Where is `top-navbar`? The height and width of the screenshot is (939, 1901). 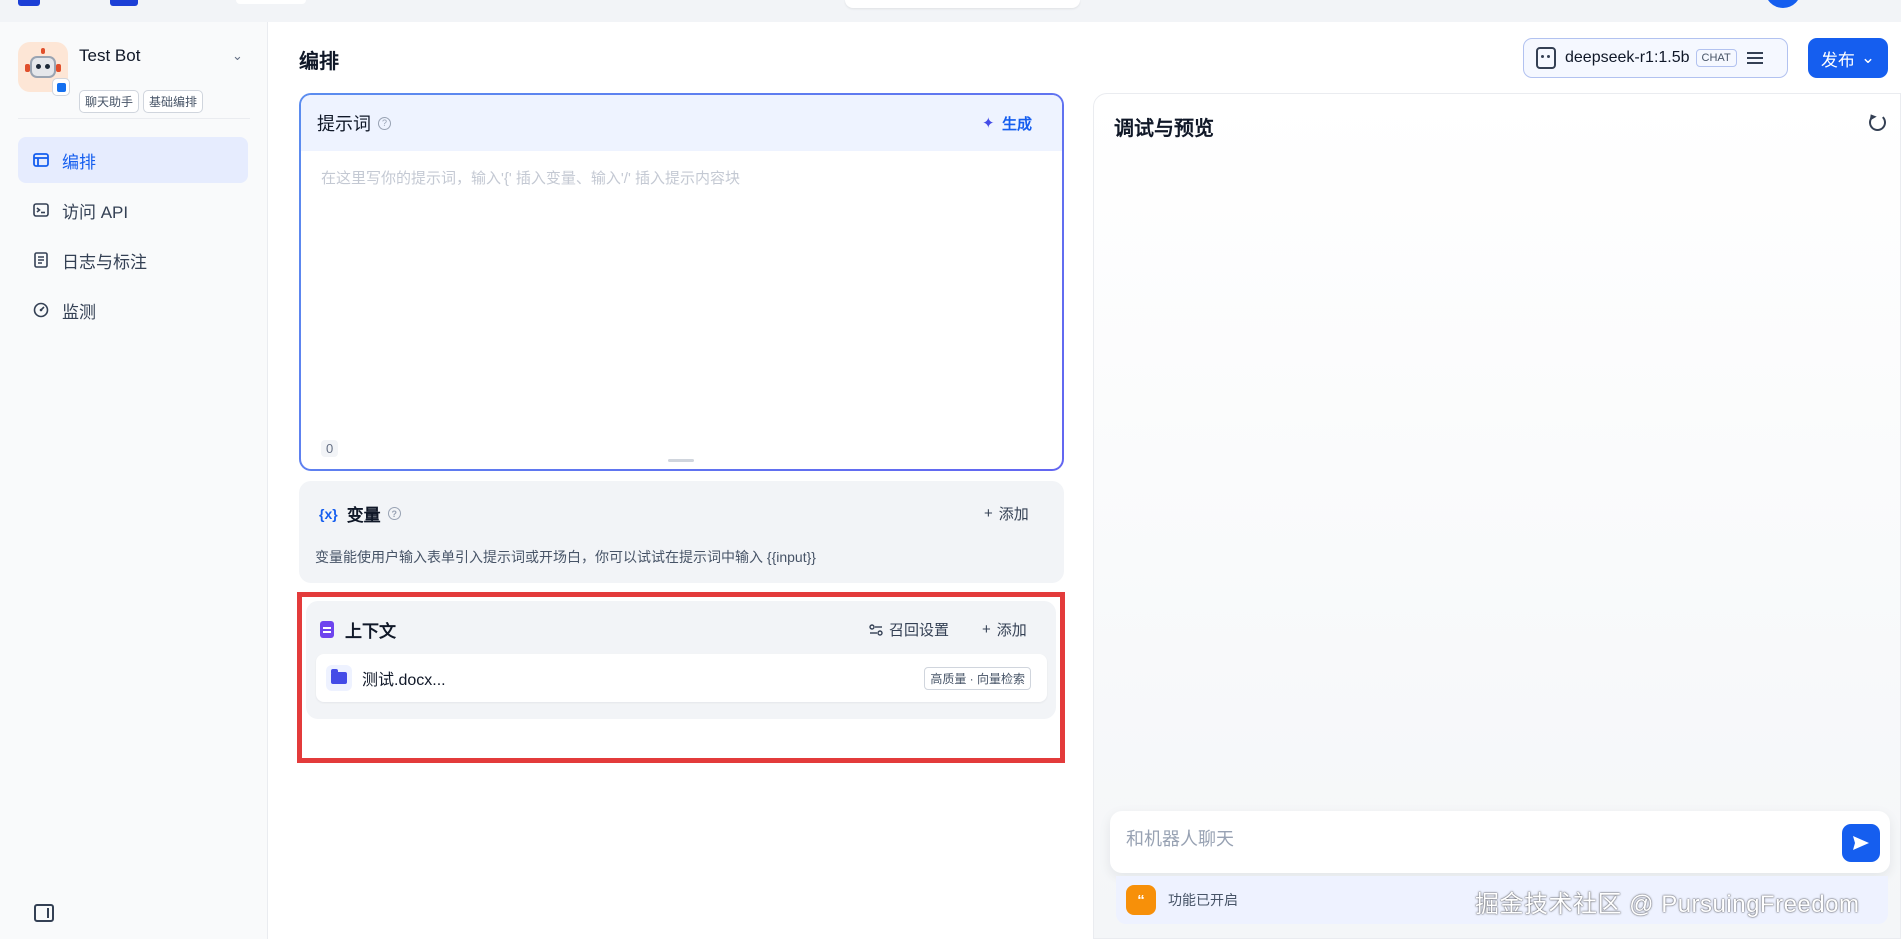
top-navbar is located at coordinates (950, 11).